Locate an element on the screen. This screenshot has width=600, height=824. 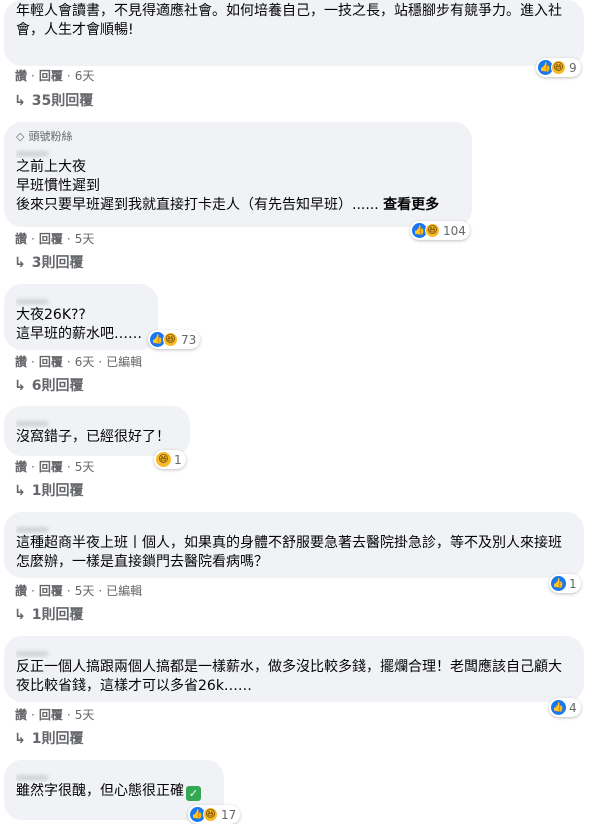
comment-actions: 讚 · 回覆 · 5天 · 已編輯 is located at coordinates (79, 591).